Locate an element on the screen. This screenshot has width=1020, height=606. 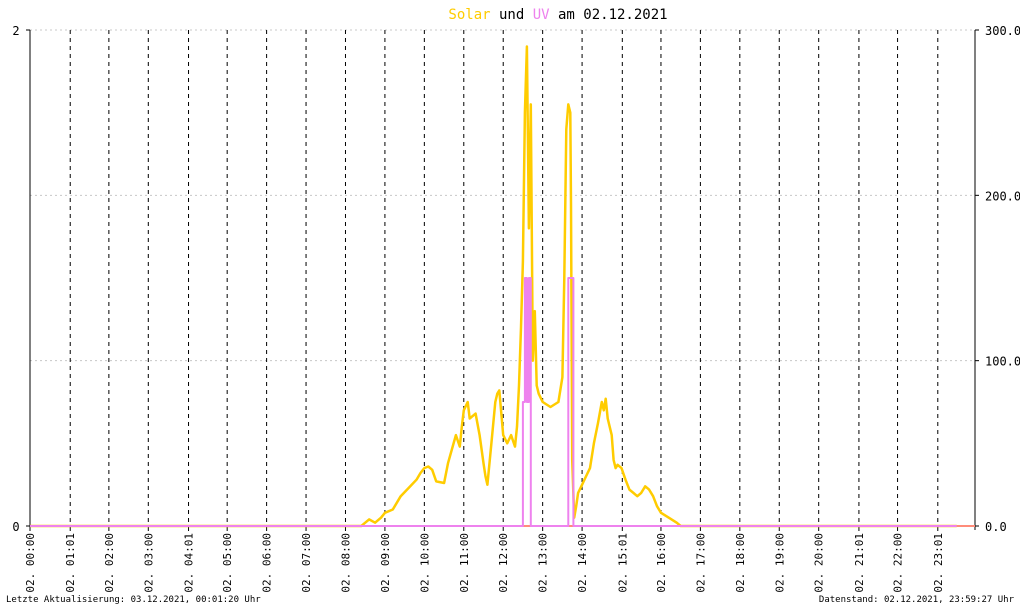
x-axis-tick-label: 02. 10:00 is located at coordinates (424, 563).